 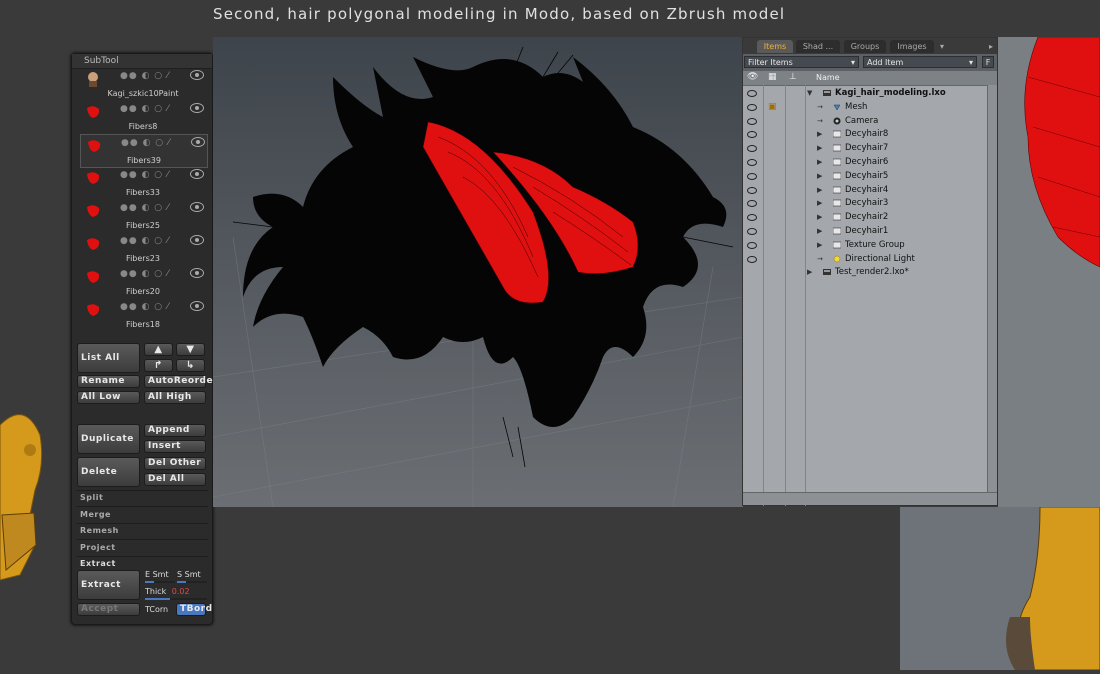 What do you see at coordinates (912, 46) in the screenshot?
I see `tab-images: Images` at bounding box center [912, 46].